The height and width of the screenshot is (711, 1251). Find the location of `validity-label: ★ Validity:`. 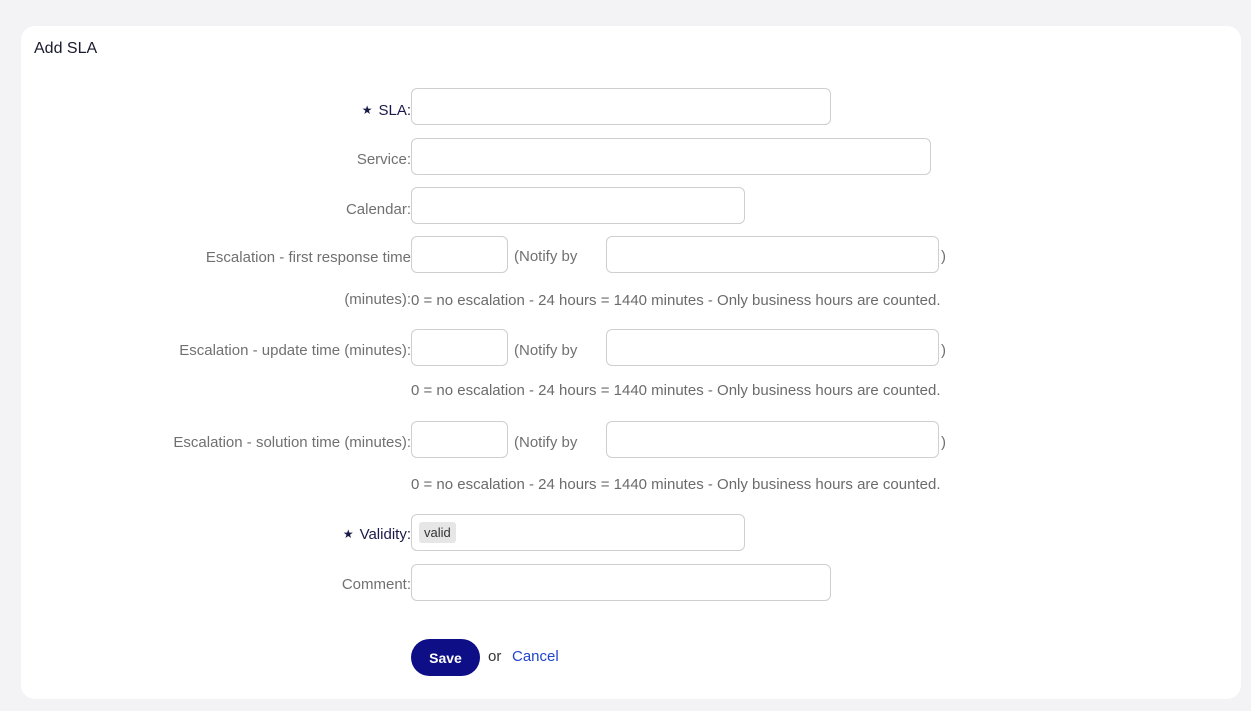

validity-label: ★ Validity: is located at coordinates (376, 534).